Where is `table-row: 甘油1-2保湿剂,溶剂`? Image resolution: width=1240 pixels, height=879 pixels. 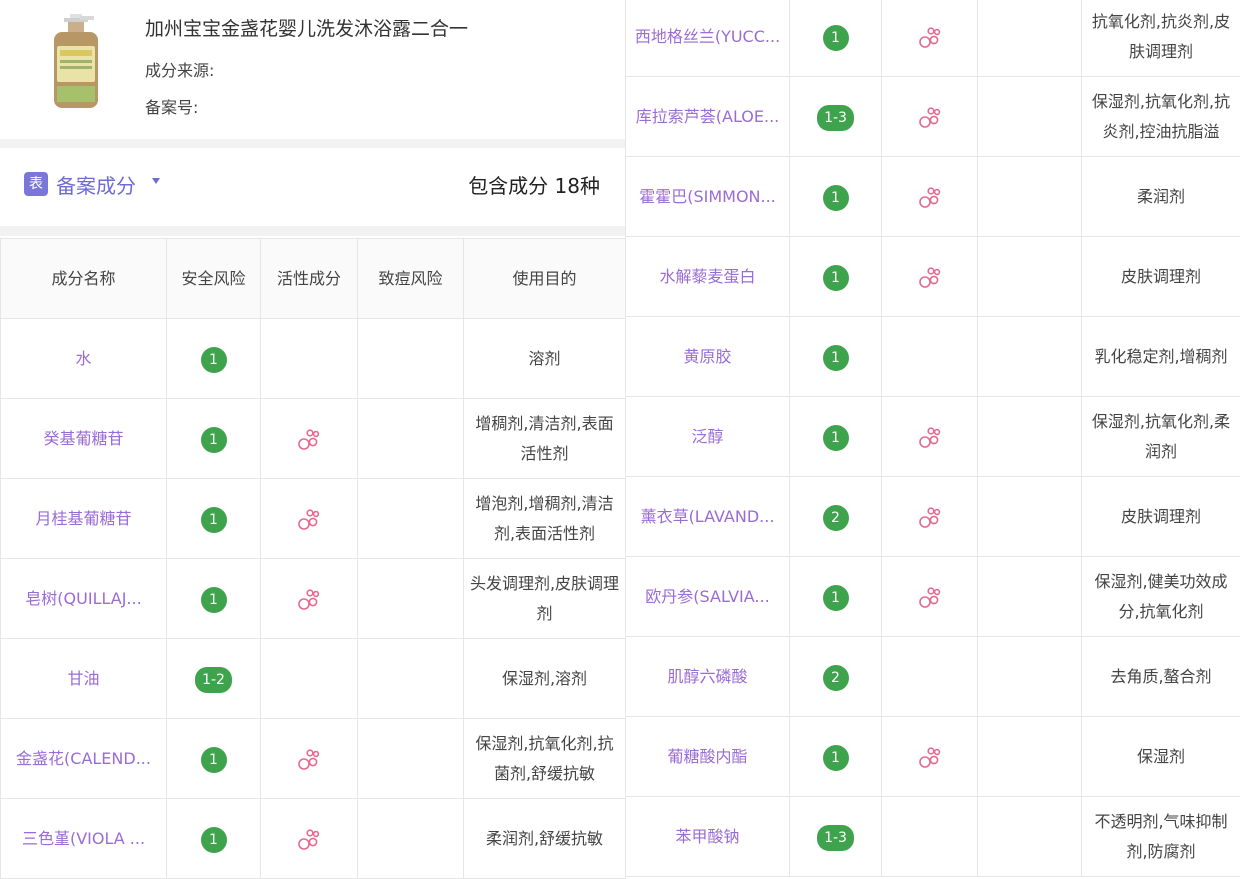 table-row: 甘油1-2保湿剂,溶剂 is located at coordinates (313, 679).